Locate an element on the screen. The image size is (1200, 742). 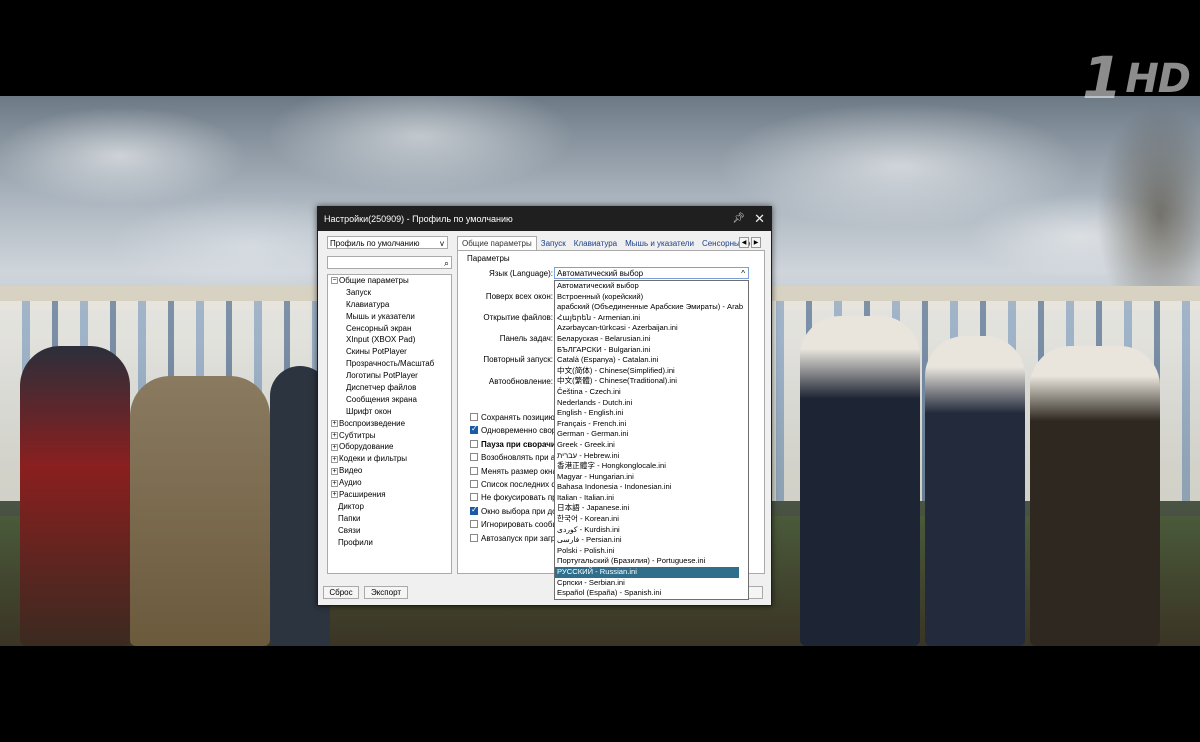
option-checkbox-label: Не фокусировать при is located at coordinates (521, 498).